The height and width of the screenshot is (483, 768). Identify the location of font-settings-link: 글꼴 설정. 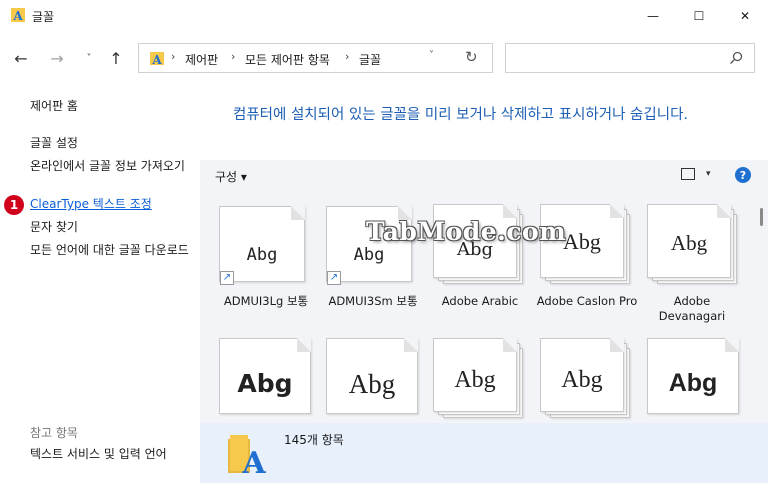
(54, 143).